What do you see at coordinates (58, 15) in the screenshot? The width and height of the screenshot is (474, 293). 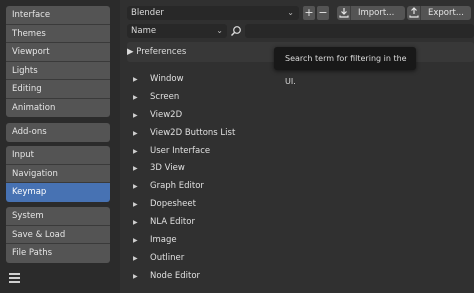 I see `sidebar-item-interface: Interface` at bounding box center [58, 15].